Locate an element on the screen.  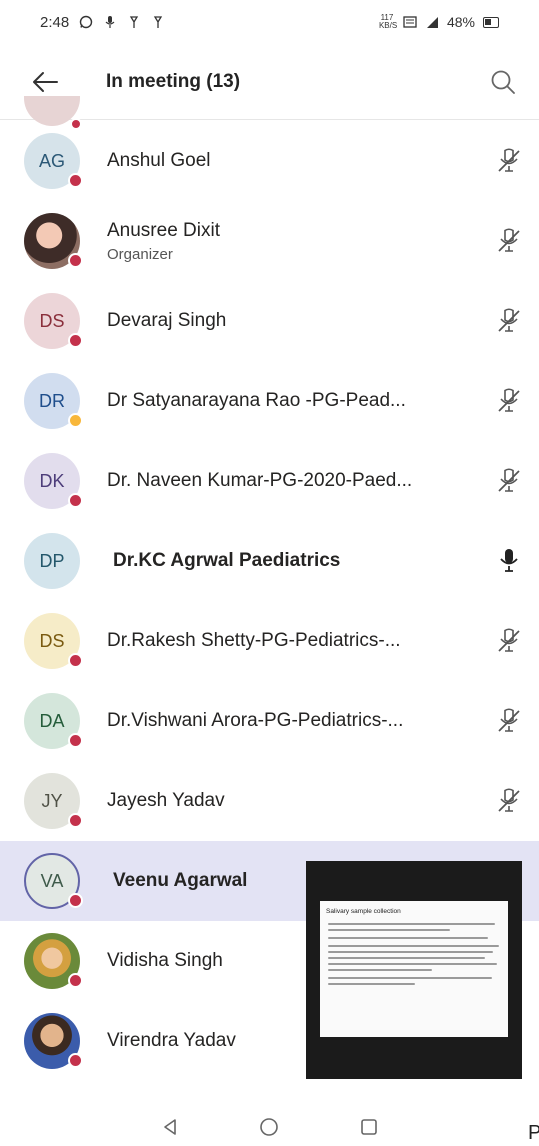
arrow-left-icon is located at coordinates (45, 81).